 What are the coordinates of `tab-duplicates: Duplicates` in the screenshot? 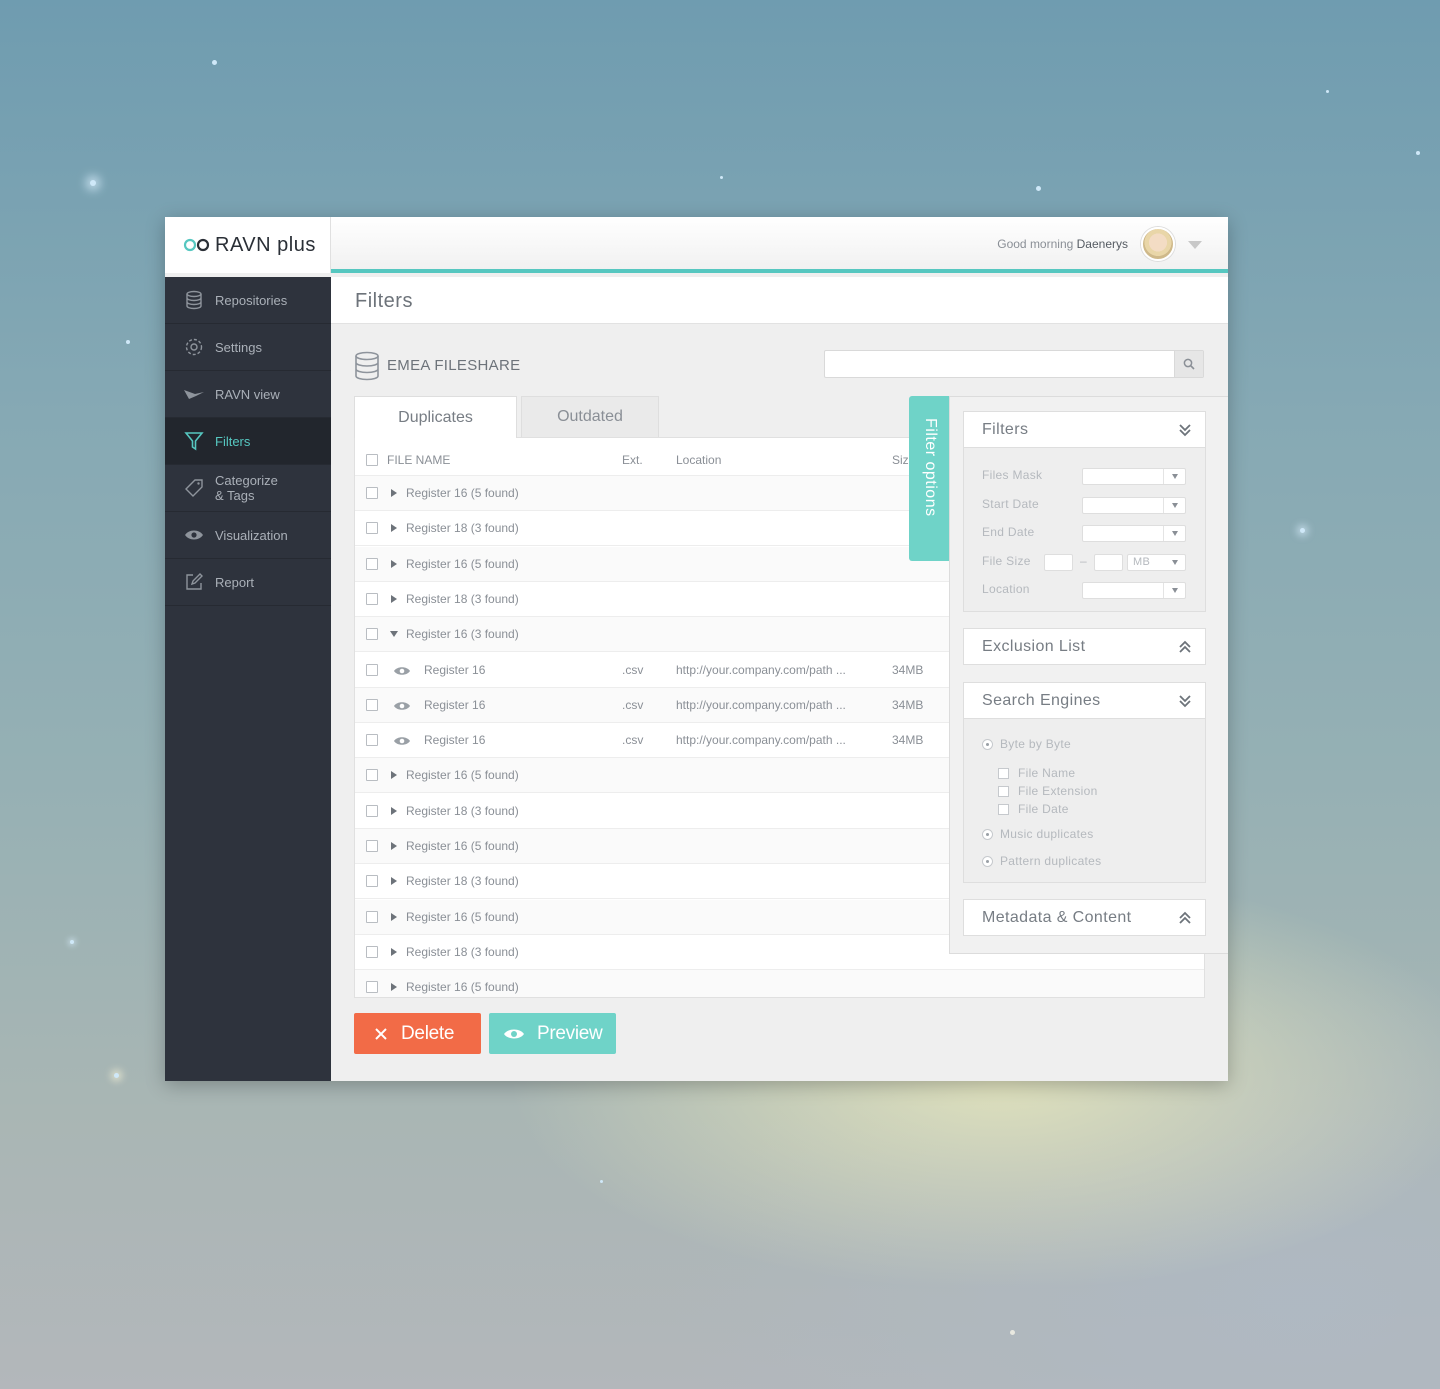 It's located at (435, 417).